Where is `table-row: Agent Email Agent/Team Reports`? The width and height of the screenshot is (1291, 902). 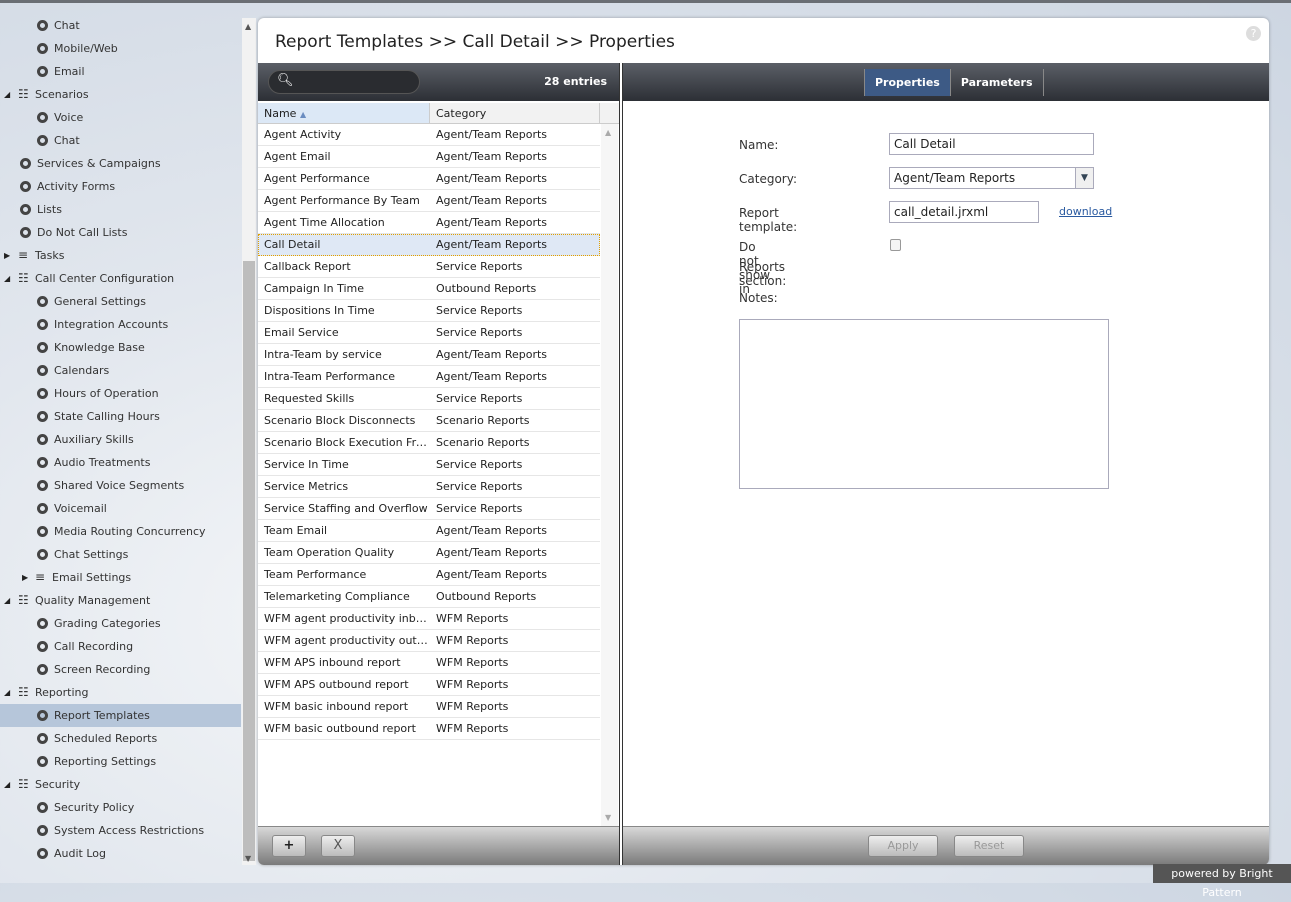
table-row: Agent Email Agent/Team Reports is located at coordinates (429, 157).